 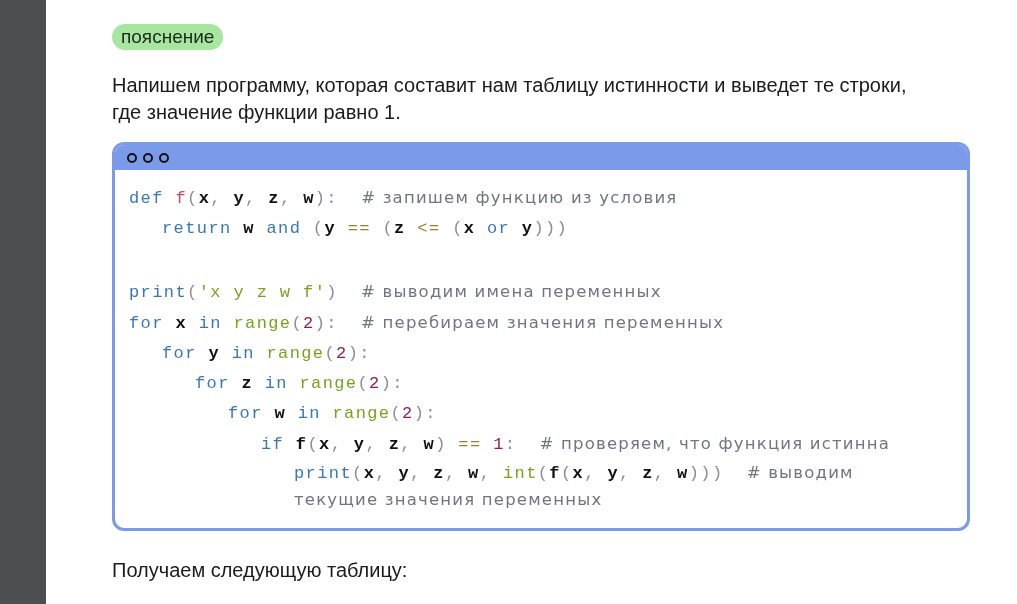 I want to click on intro-paragraph: Напишем программу, которая составит нам таблицу истинности и выведет те строки, где значение функции равно 1., so click(x=510, y=99).